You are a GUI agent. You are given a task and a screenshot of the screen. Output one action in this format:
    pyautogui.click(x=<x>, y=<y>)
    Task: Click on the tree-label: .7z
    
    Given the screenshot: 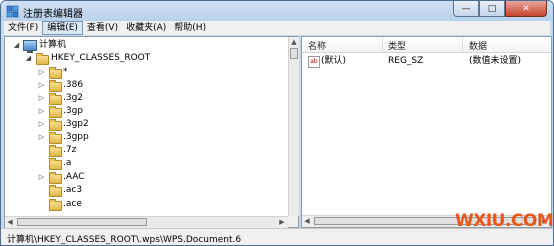 What is the action you would take?
    pyautogui.click(x=70, y=150)
    